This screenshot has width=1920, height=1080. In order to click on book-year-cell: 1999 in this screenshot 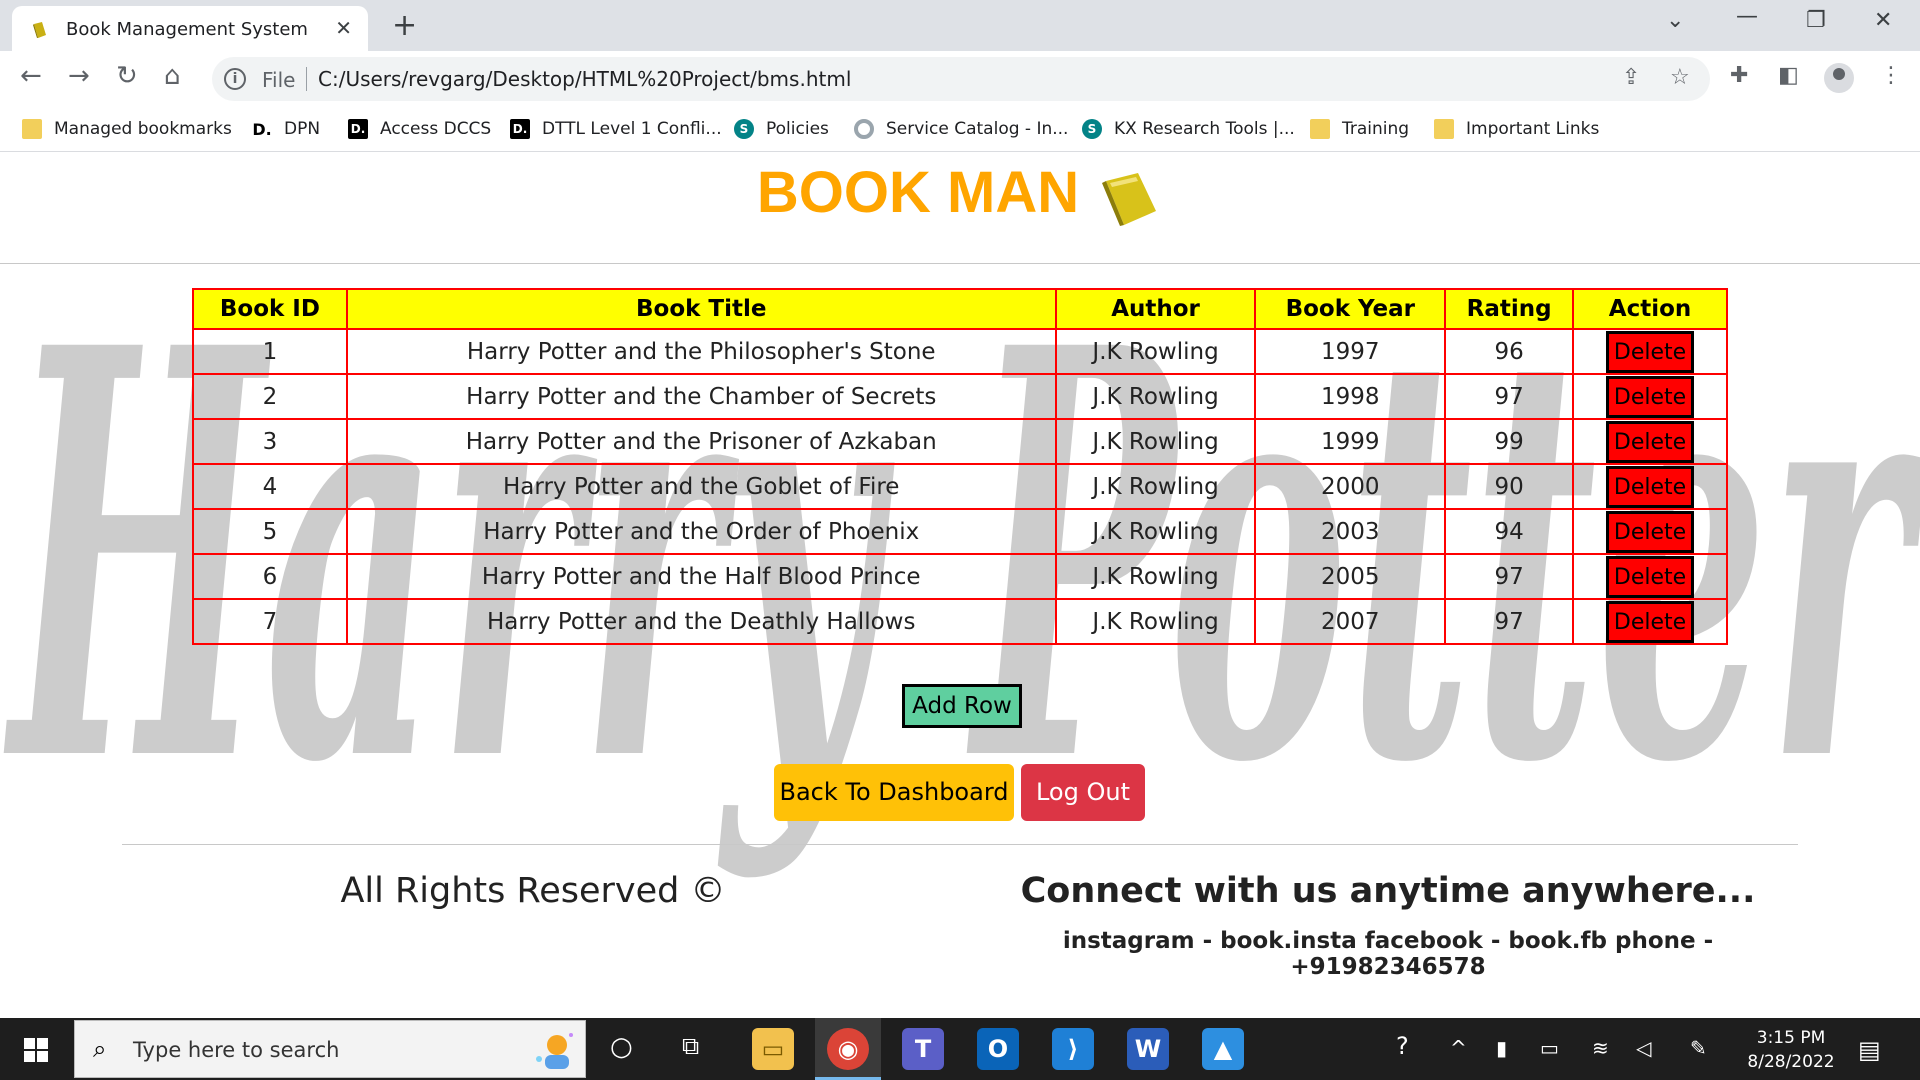, I will do `click(1350, 441)`.